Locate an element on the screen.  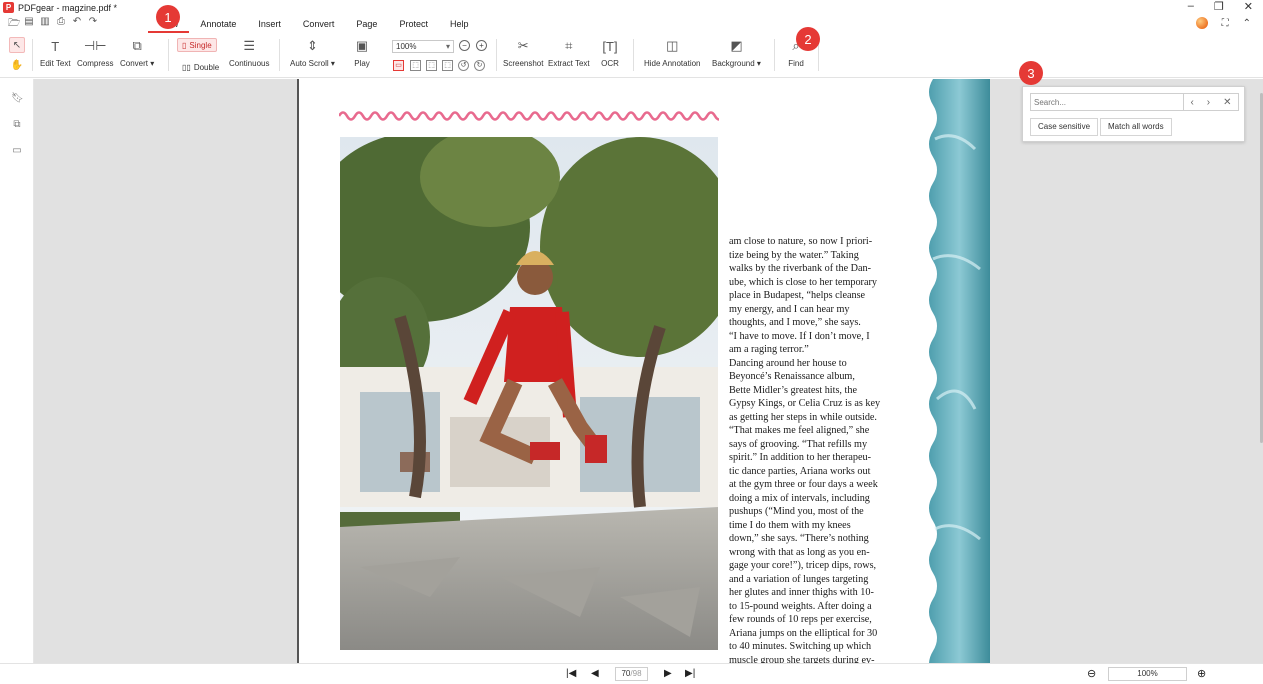
convert-icon: ⧉ is located at coordinates (137, 45).